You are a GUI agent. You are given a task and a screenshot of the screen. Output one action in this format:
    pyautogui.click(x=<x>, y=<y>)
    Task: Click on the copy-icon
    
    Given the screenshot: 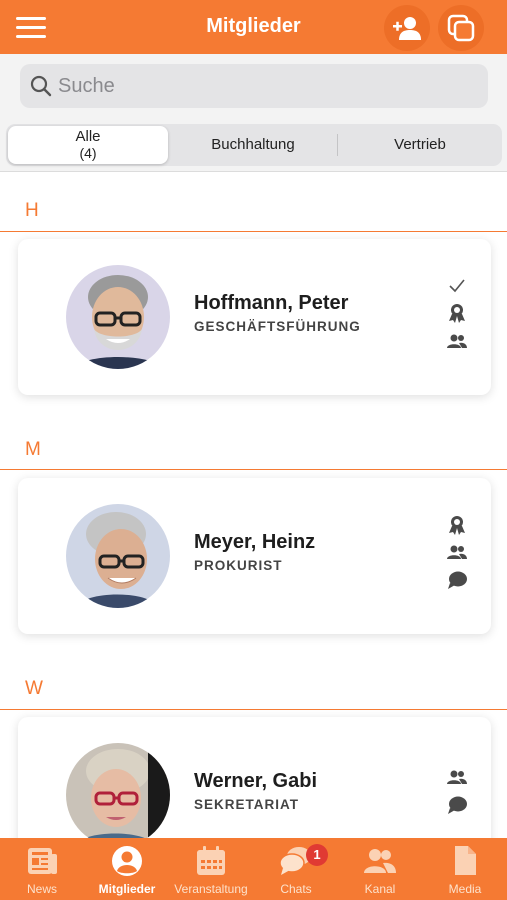 What is the action you would take?
    pyautogui.click(x=461, y=28)
    